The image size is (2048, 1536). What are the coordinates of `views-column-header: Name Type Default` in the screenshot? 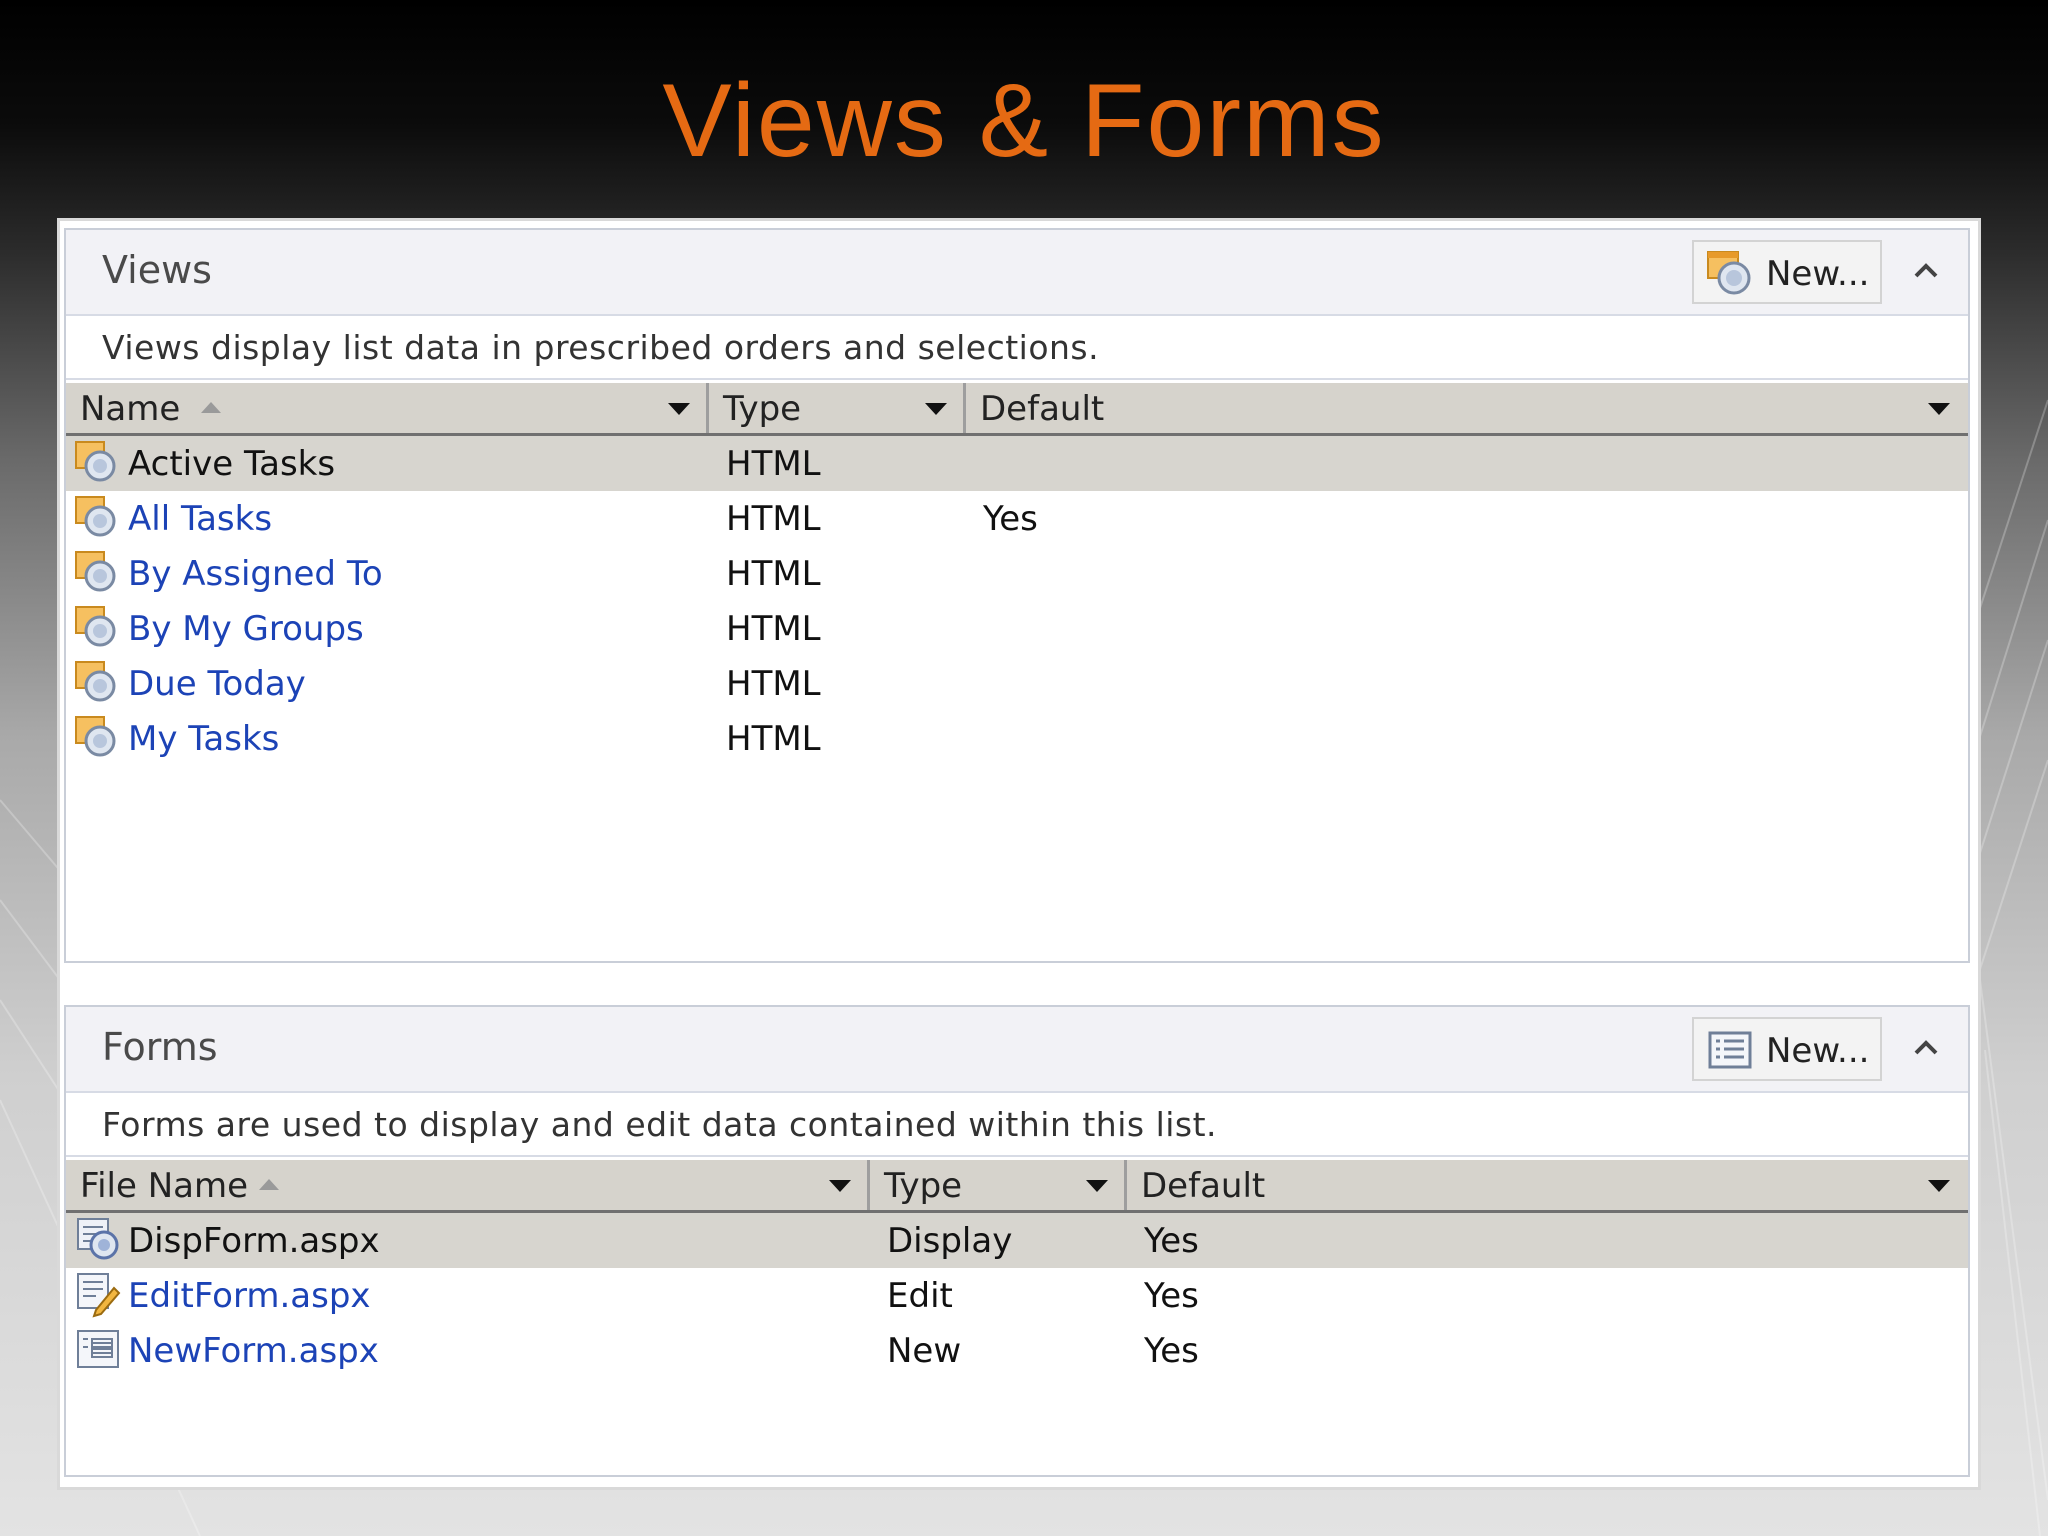 It's located at (1017, 408).